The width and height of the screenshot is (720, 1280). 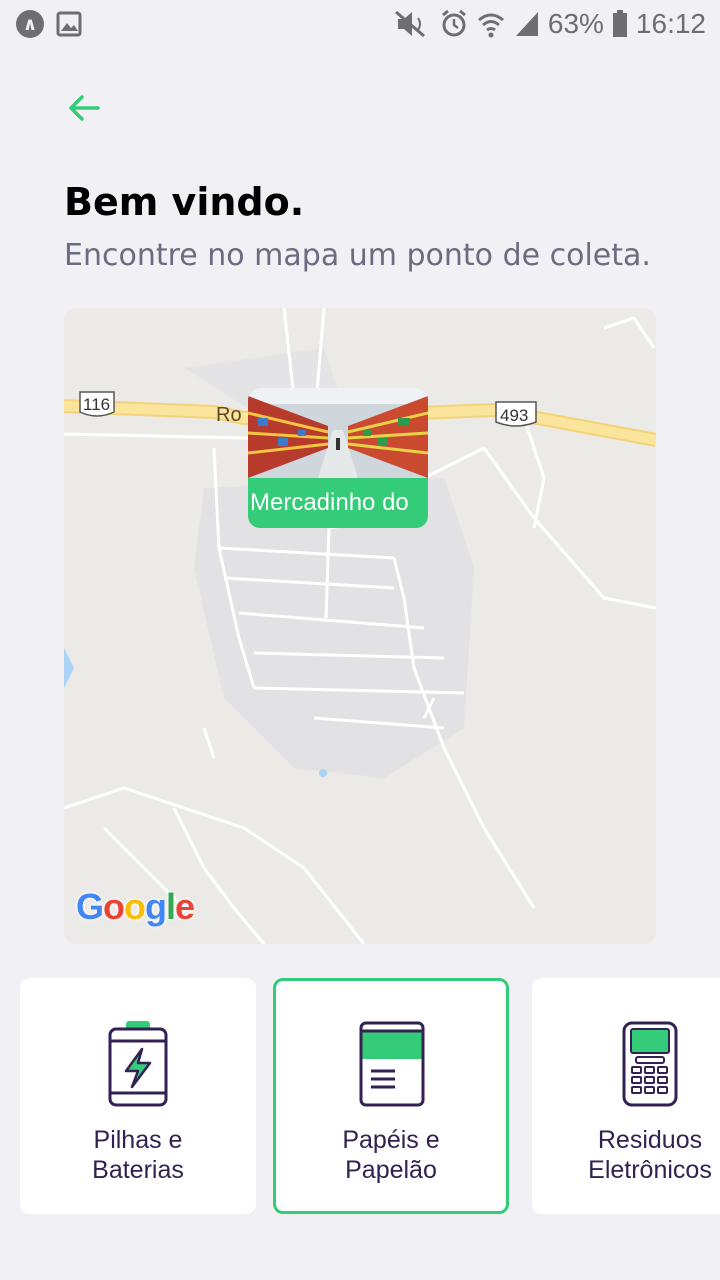 I want to click on wifi-icon, so click(x=490, y=25).